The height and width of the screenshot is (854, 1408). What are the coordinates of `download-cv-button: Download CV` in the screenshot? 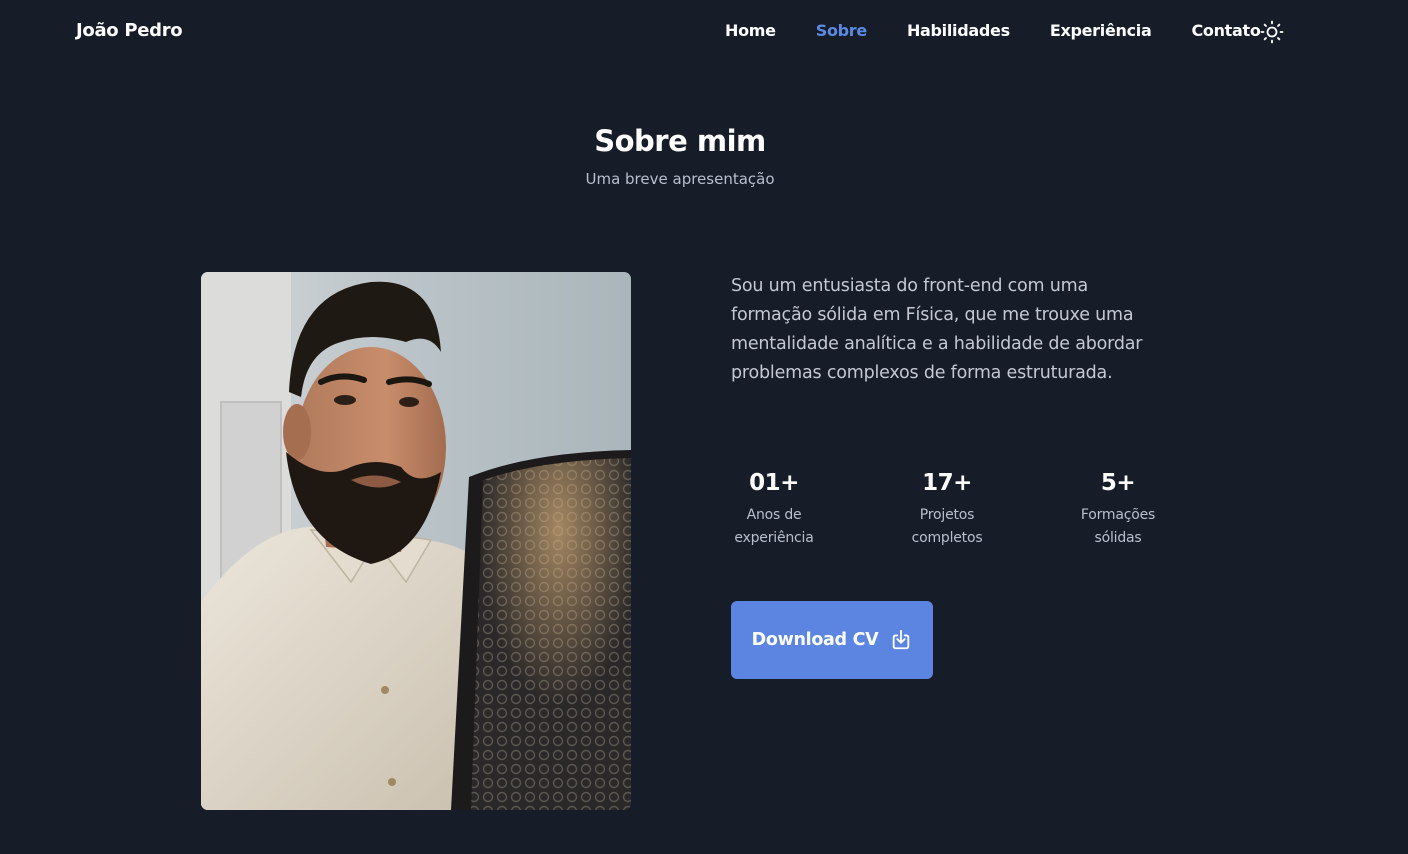 It's located at (832, 640).